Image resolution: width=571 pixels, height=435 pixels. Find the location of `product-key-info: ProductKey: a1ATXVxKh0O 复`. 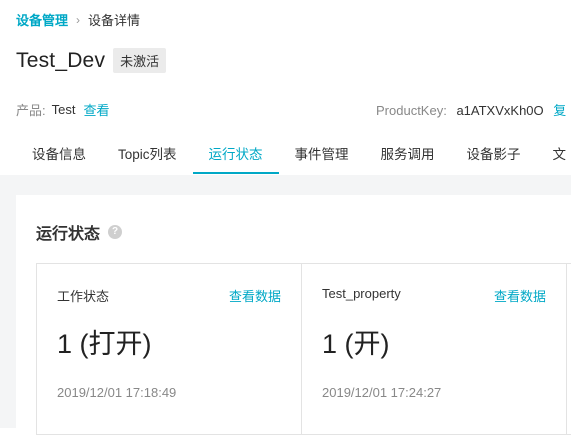

product-key-info: ProductKey: a1ATXVxKh0O 复 is located at coordinates (471, 109).